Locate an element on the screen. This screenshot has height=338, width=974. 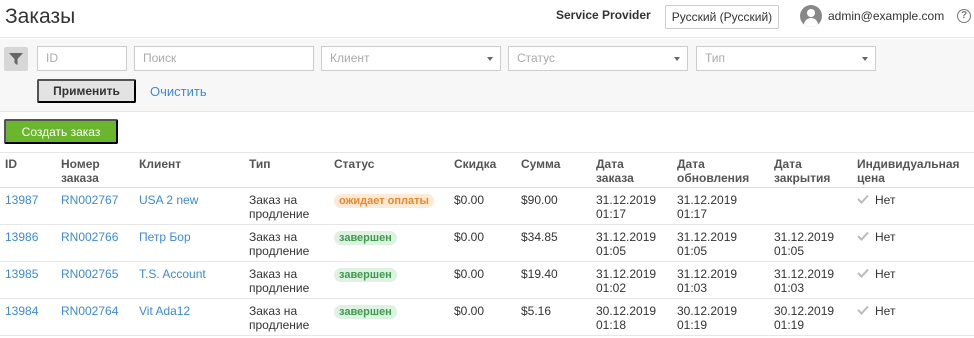
funnel-icon is located at coordinates (16, 59).